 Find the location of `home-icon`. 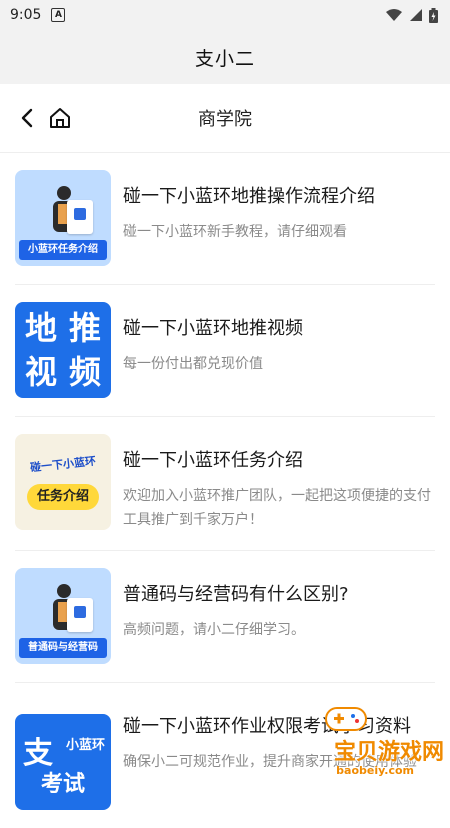

home-icon is located at coordinates (60, 118).